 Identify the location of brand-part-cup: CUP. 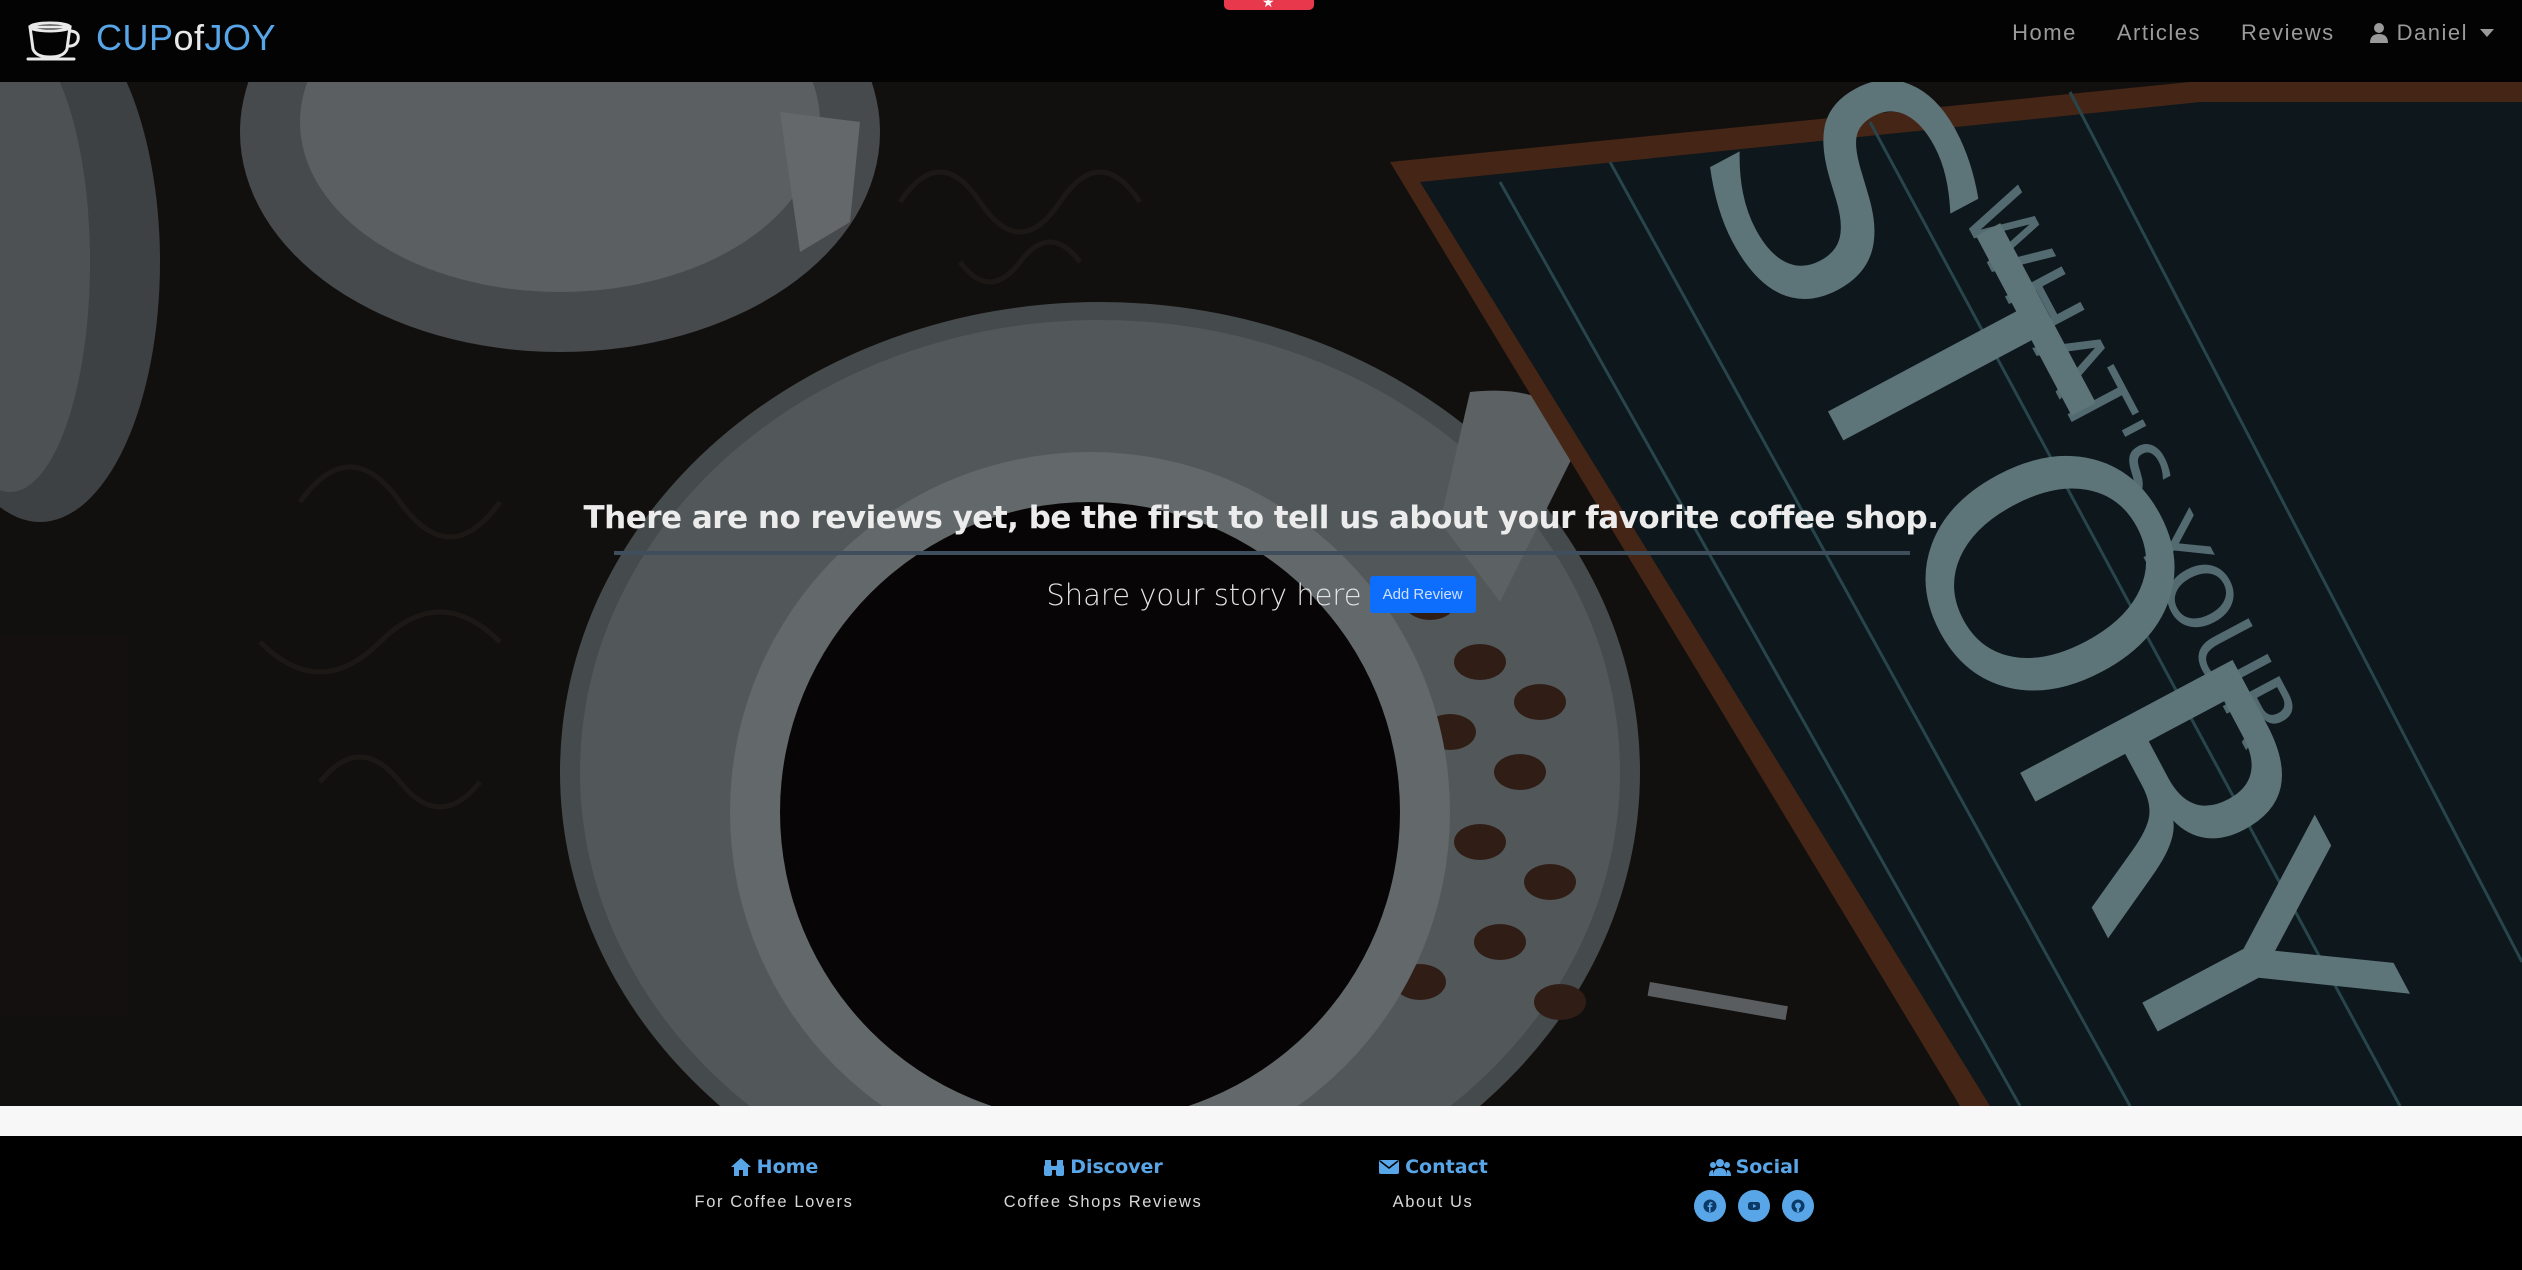
(135, 37).